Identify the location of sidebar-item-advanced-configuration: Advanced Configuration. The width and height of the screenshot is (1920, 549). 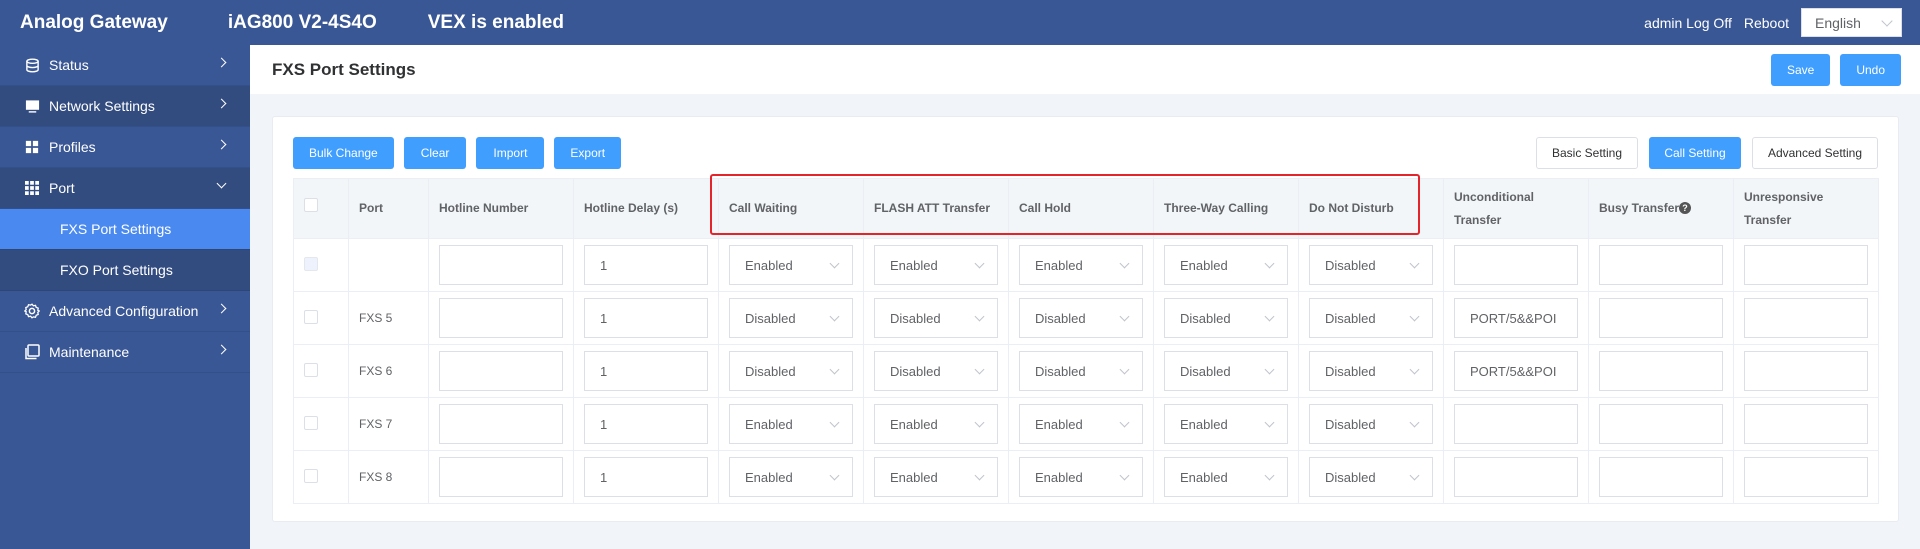
(125, 311).